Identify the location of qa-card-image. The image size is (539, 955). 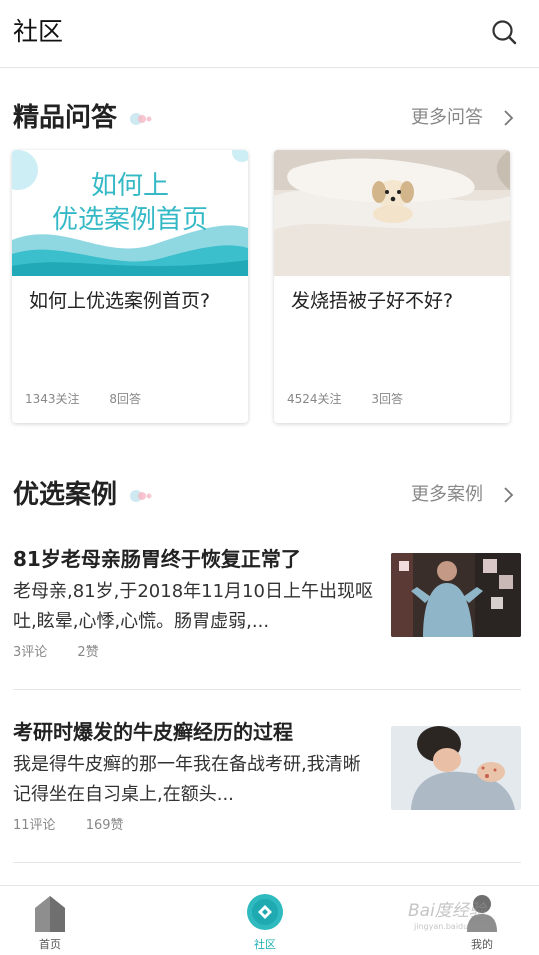
(392, 213).